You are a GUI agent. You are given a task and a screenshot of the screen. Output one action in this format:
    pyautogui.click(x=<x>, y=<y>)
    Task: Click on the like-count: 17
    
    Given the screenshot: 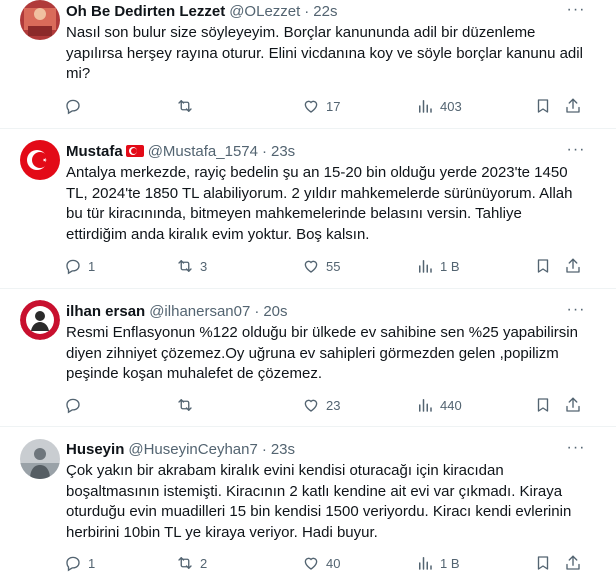 What is the action you would take?
    pyautogui.click(x=333, y=106)
    